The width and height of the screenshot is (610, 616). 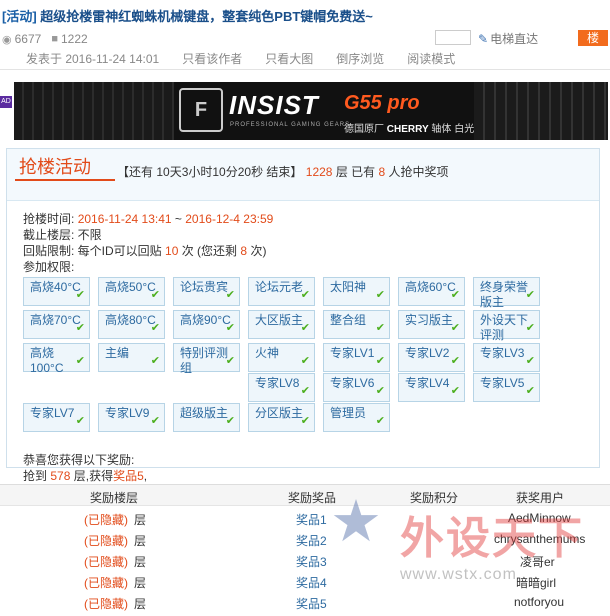 What do you see at coordinates (206, 359) in the screenshot?
I see `perm-item: 特别评测组 ✔` at bounding box center [206, 359].